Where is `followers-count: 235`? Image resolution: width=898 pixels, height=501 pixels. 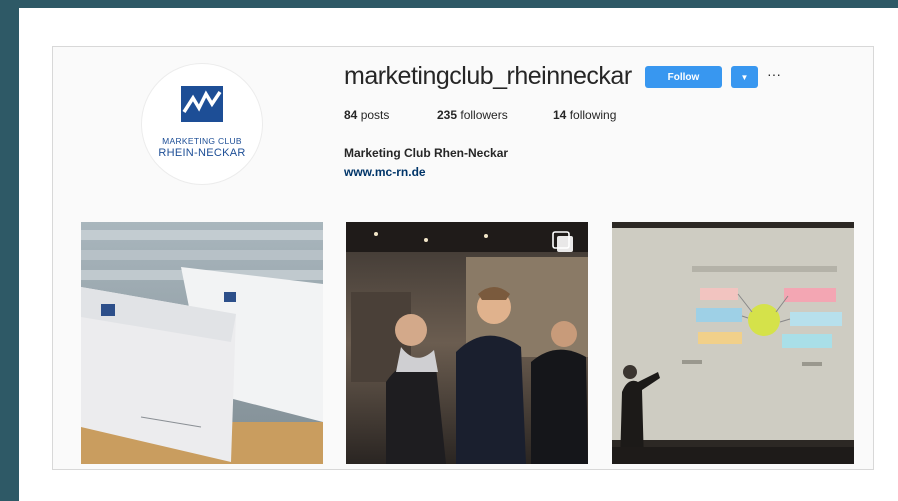 followers-count: 235 is located at coordinates (447, 115).